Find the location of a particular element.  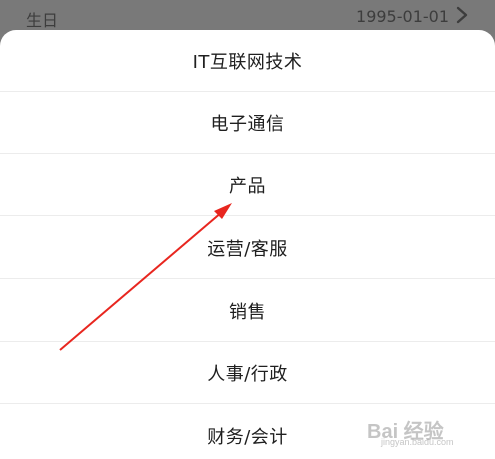

baidu-watermark: Bai 经验 jingyan.baidu.com is located at coordinates (427, 430).